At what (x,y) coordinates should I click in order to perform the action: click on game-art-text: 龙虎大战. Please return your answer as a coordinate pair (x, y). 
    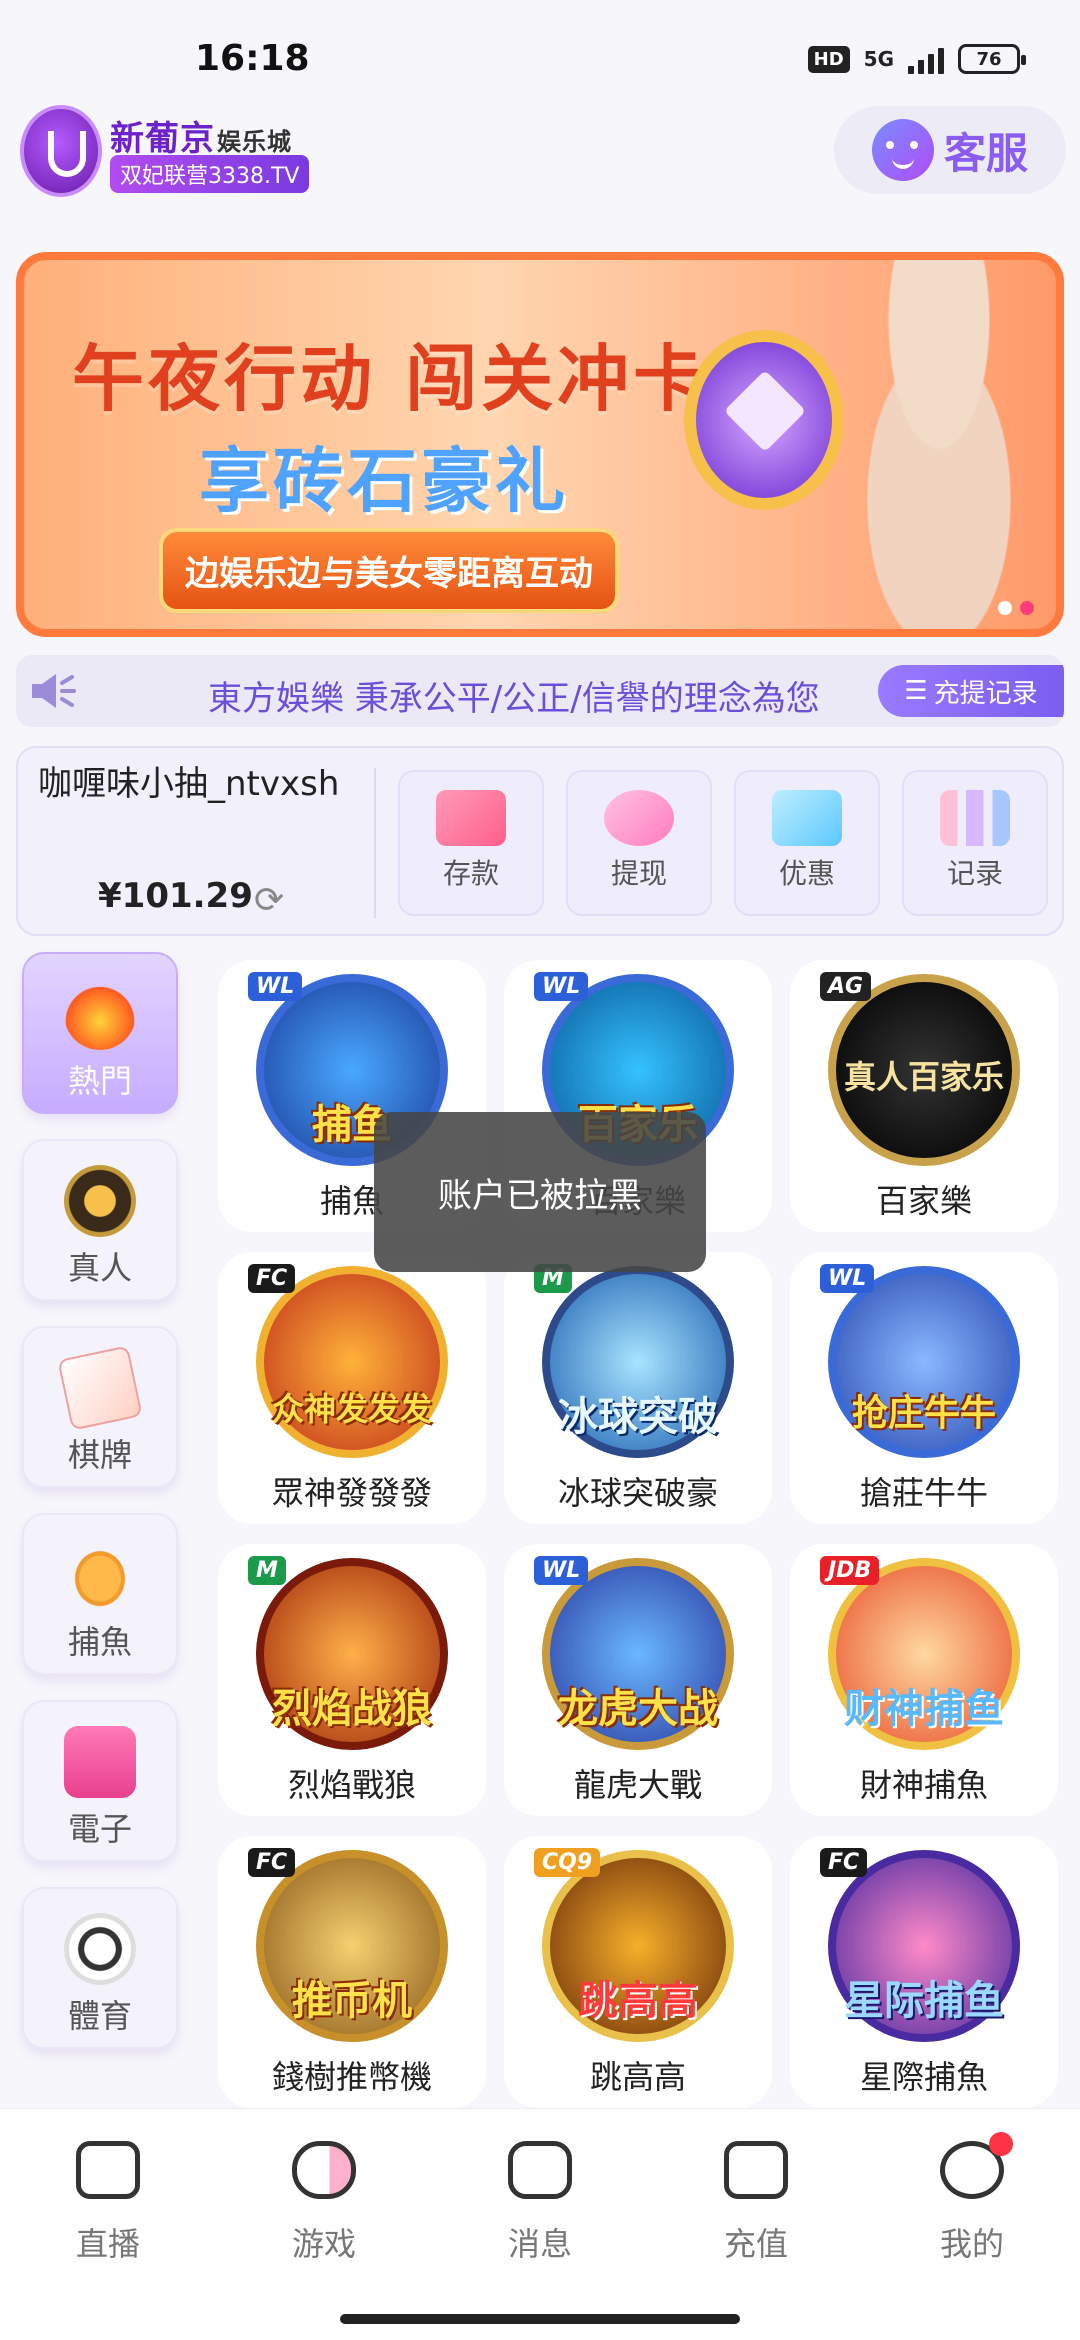
    Looking at the image, I should click on (638, 1709).